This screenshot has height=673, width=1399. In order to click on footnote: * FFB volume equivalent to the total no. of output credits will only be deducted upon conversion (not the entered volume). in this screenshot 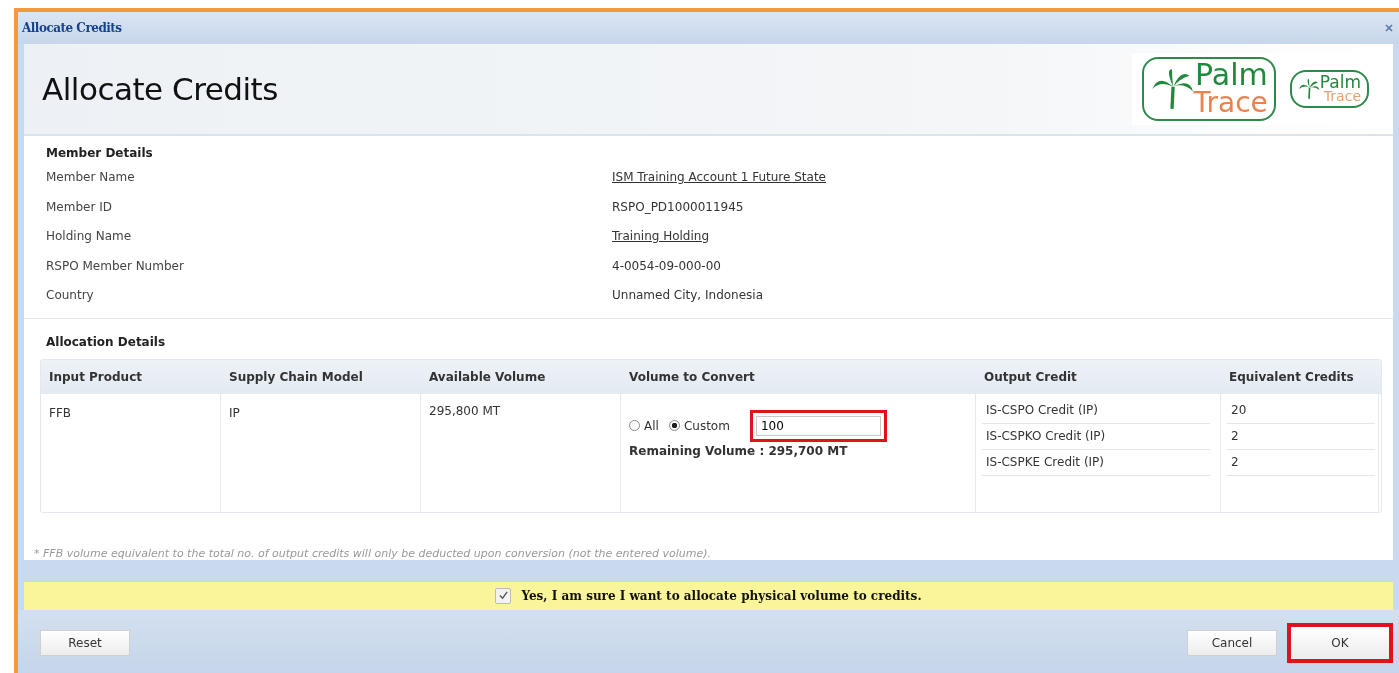, I will do `click(373, 553)`.